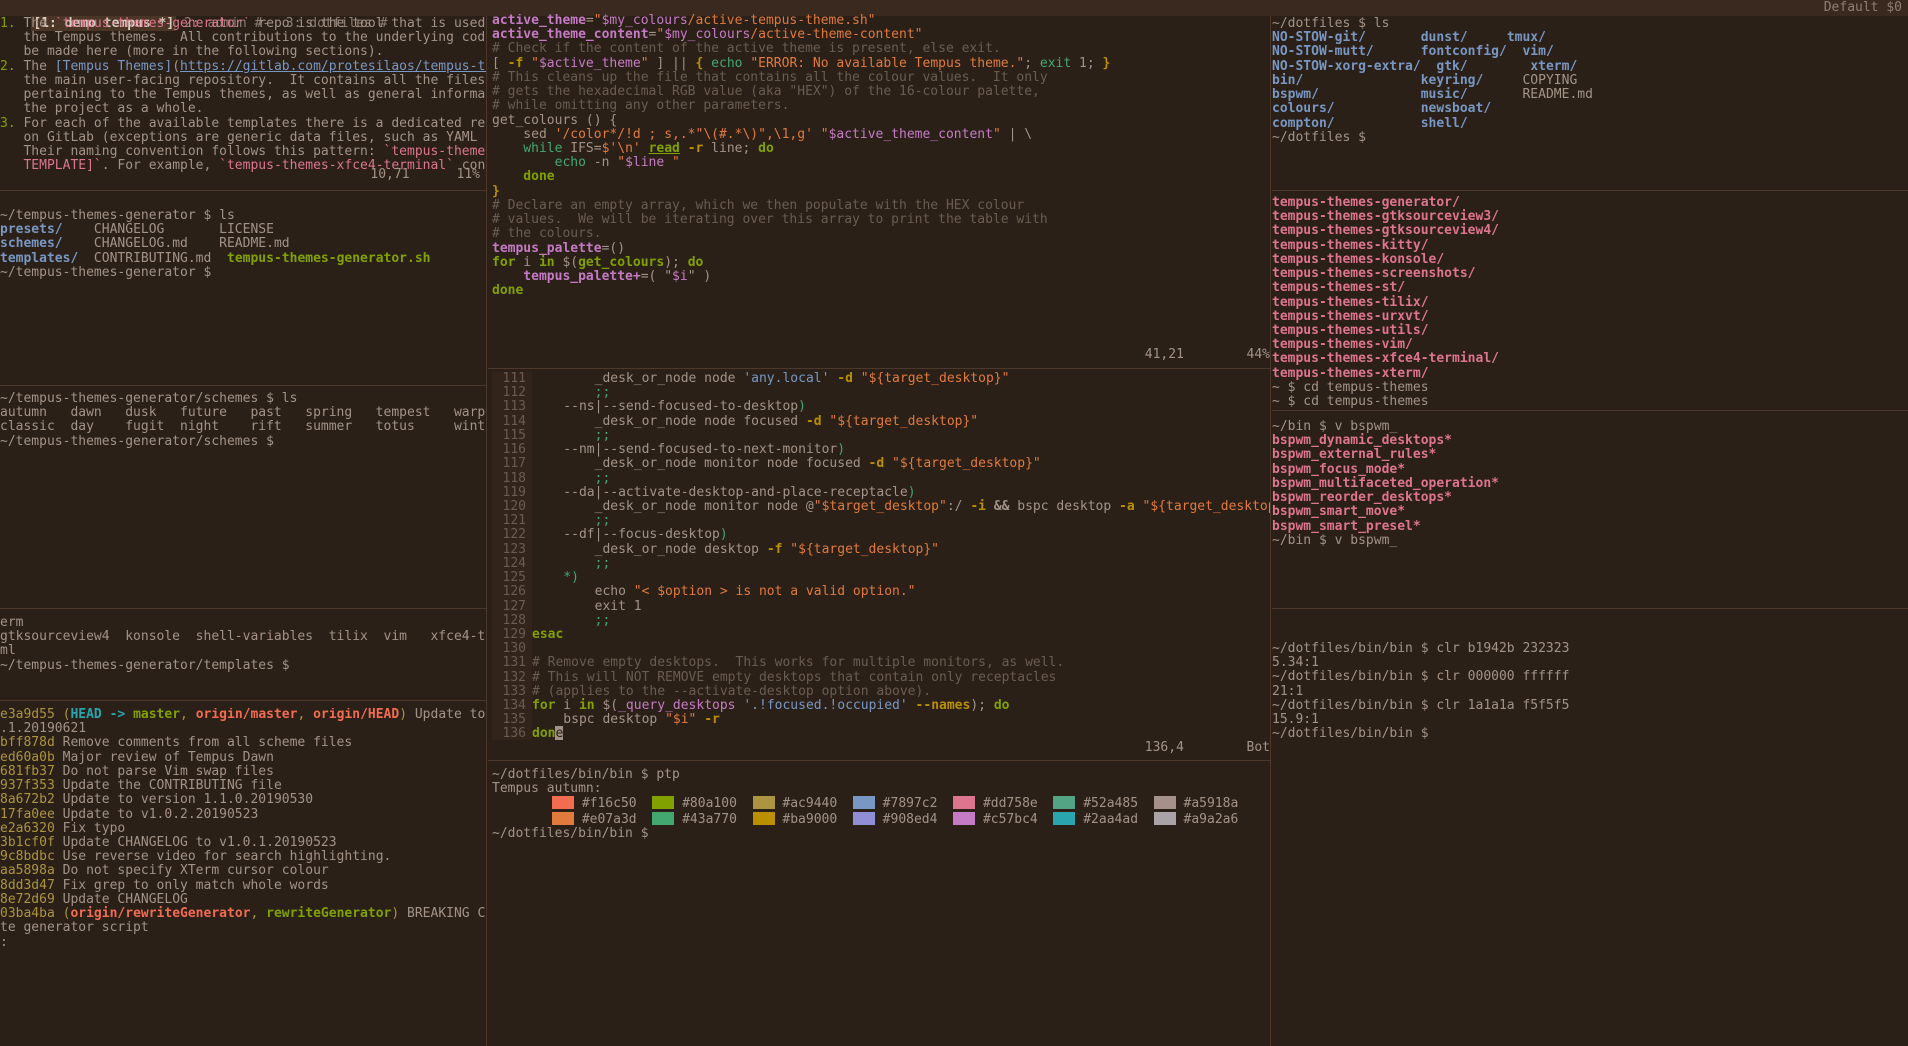  What do you see at coordinates (27, 885) in the screenshot?
I see `text-span: 8dd3d47` at bounding box center [27, 885].